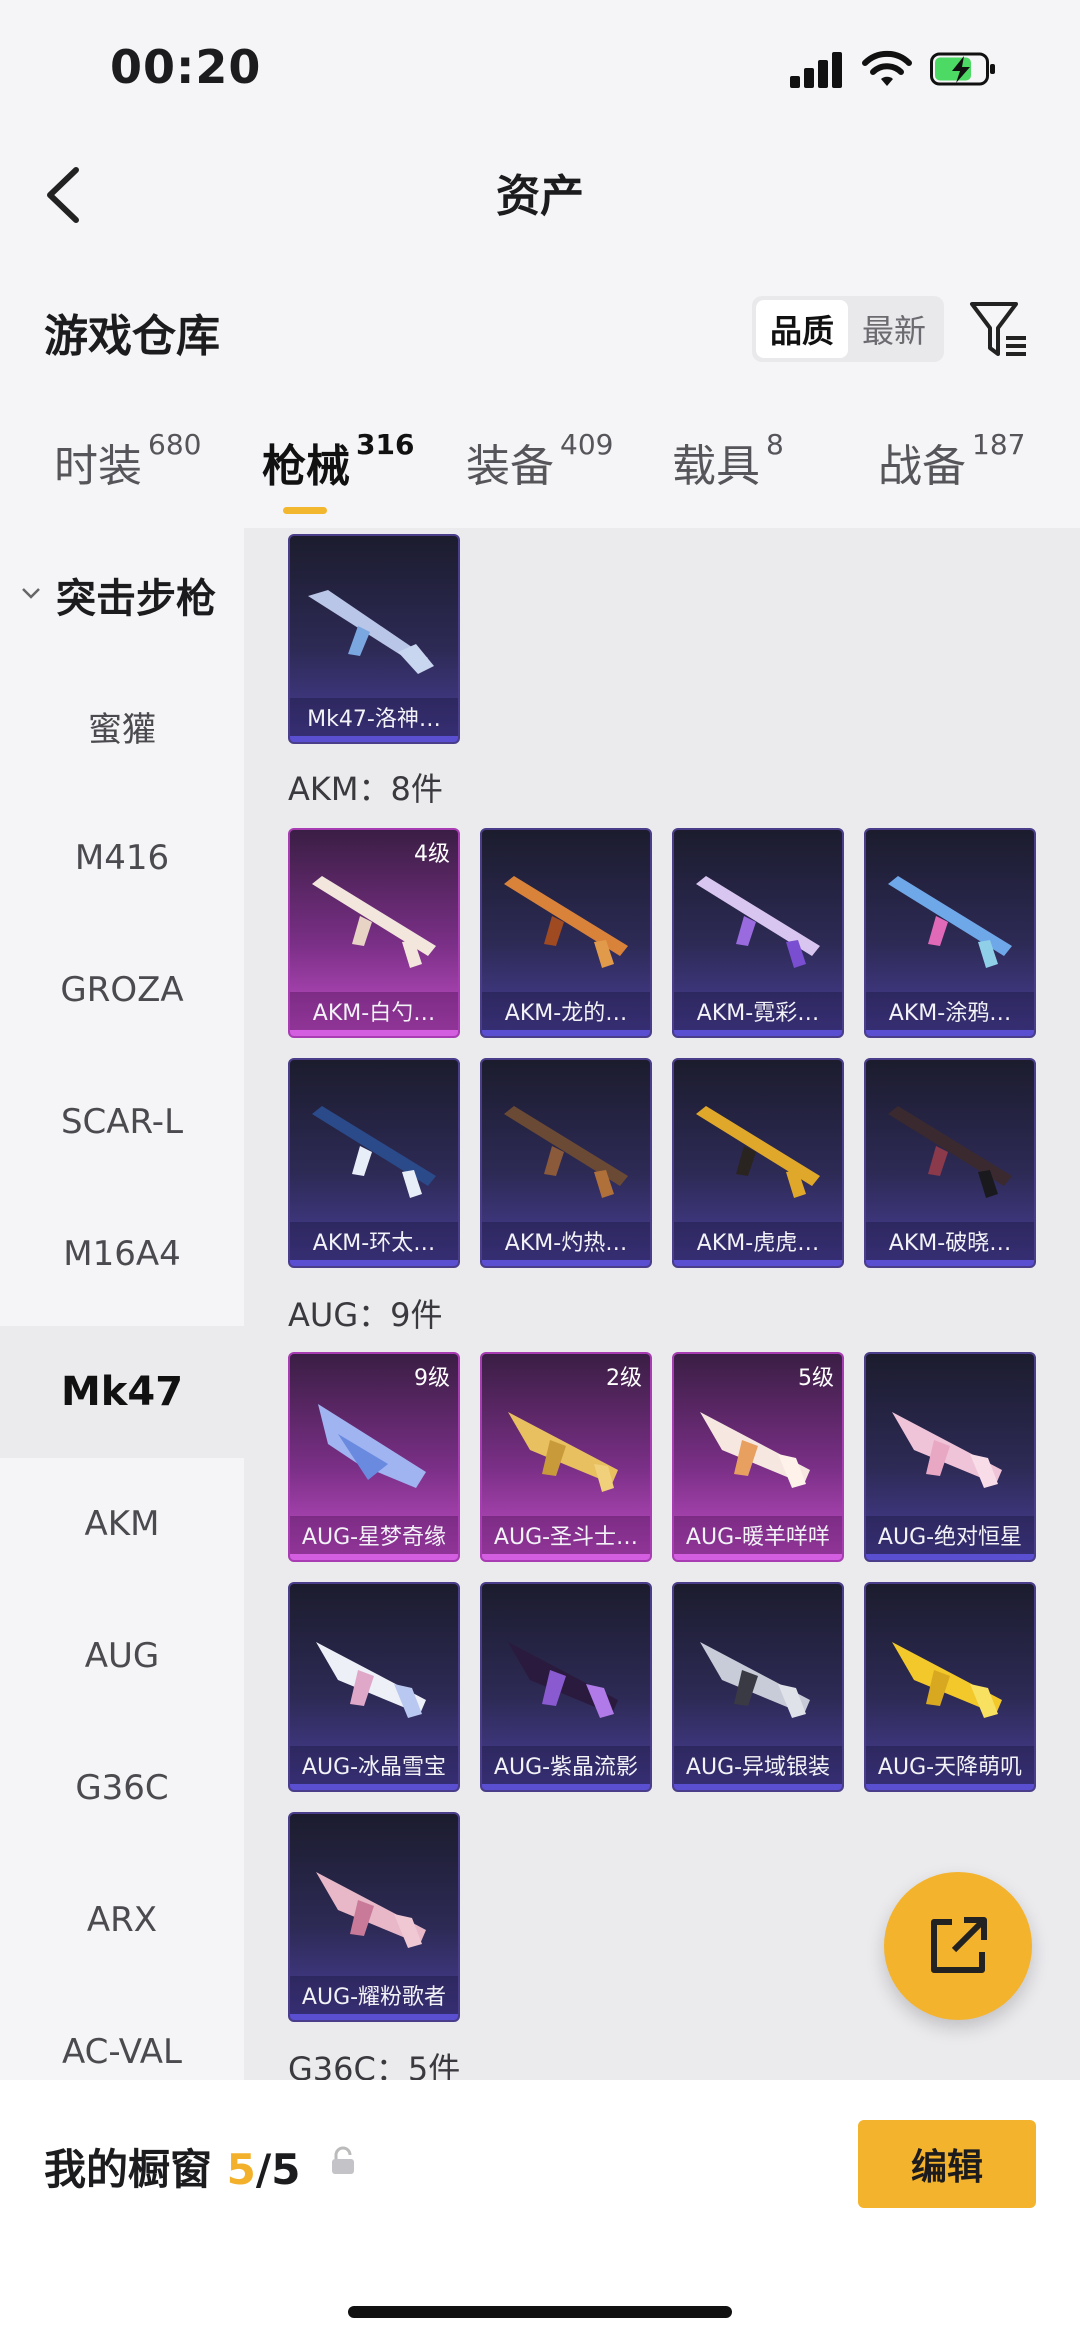 The width and height of the screenshot is (1080, 2337). I want to click on share-fab, so click(958, 1946).